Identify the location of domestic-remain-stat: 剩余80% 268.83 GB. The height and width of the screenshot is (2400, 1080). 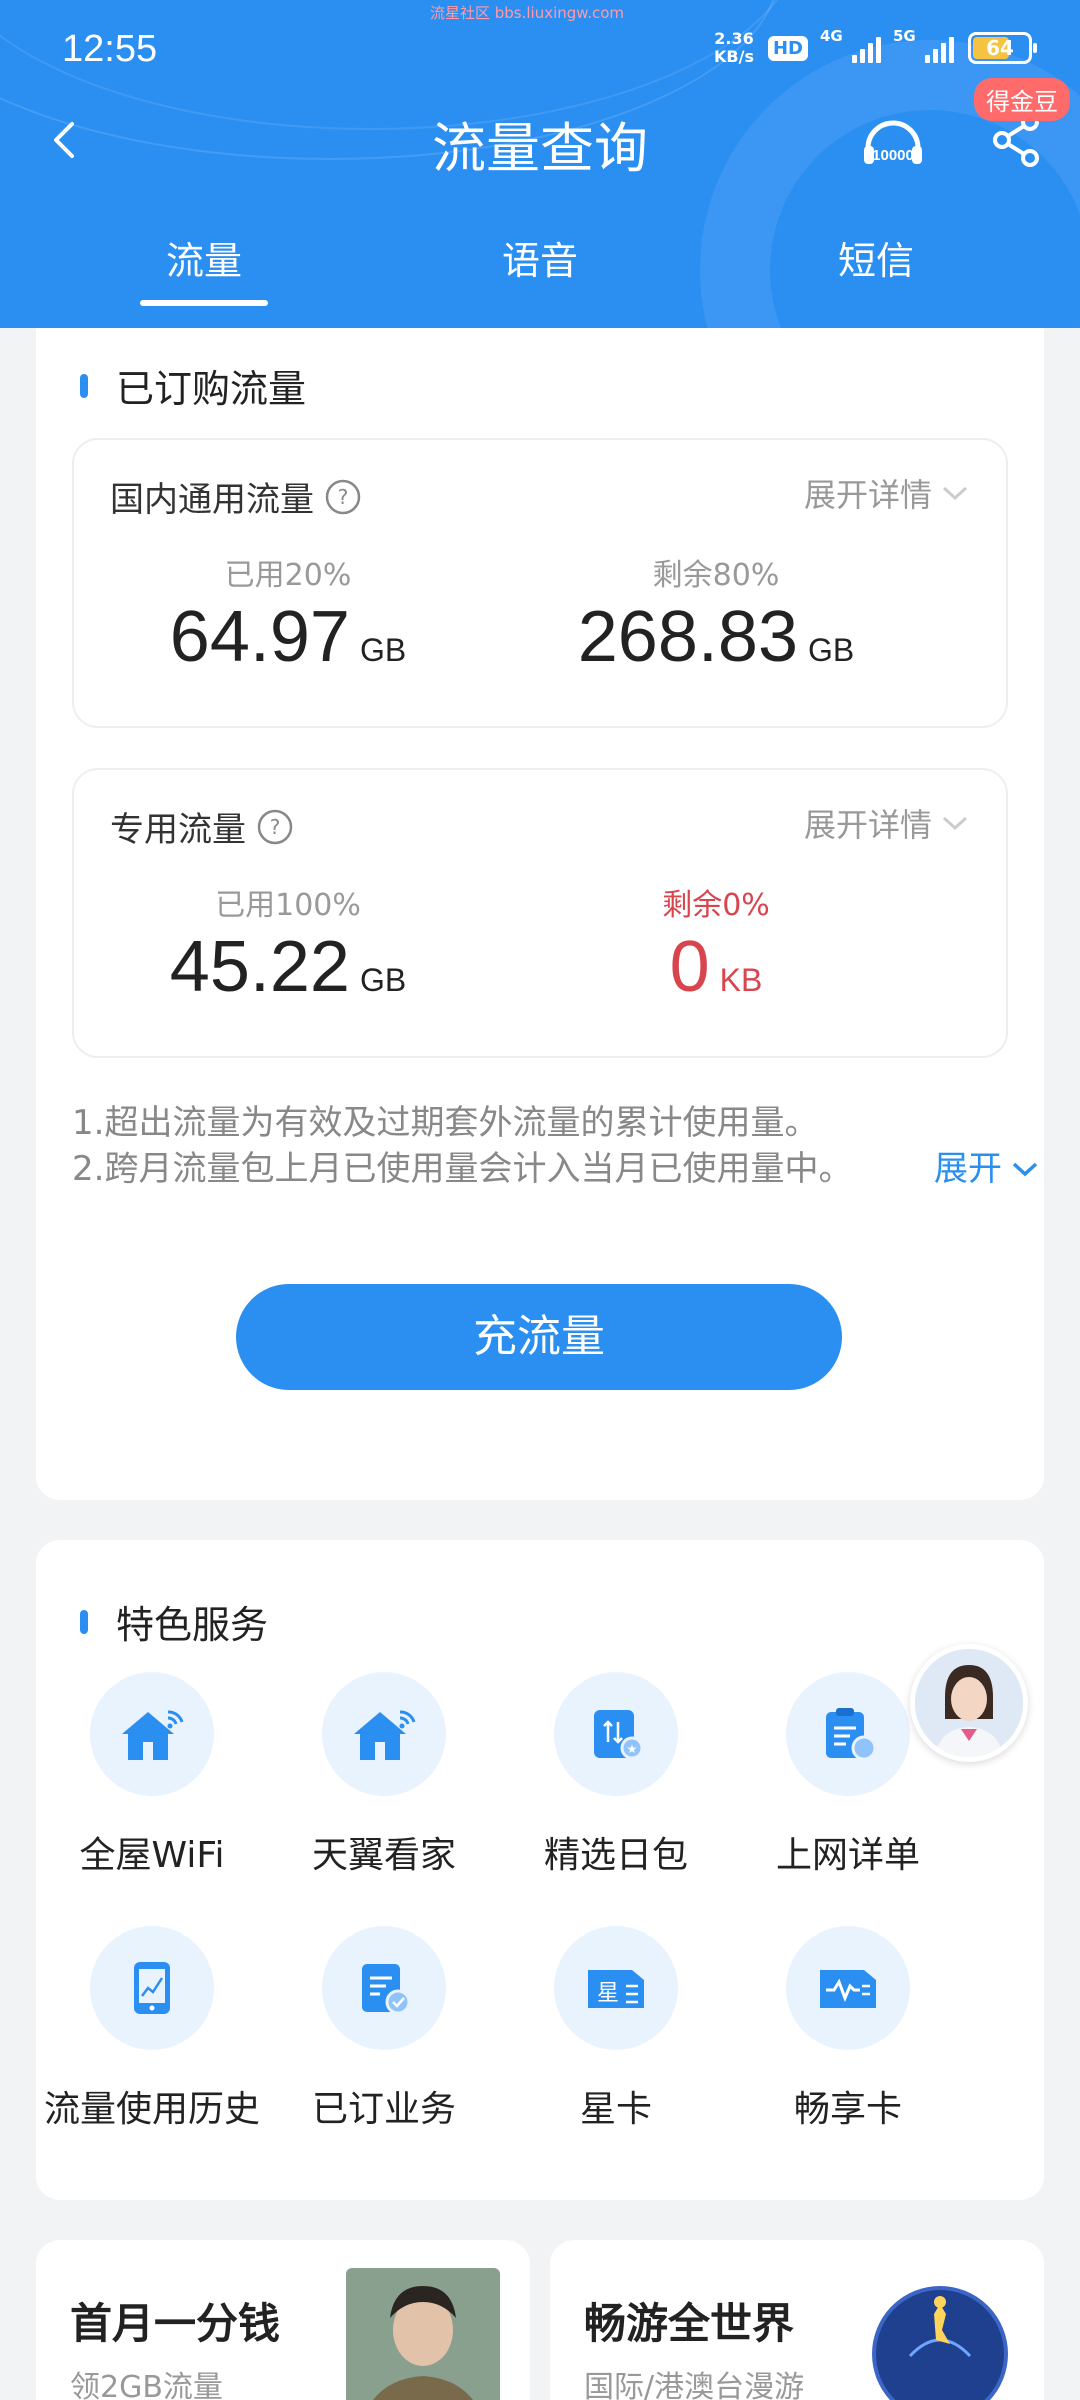
(716, 614).